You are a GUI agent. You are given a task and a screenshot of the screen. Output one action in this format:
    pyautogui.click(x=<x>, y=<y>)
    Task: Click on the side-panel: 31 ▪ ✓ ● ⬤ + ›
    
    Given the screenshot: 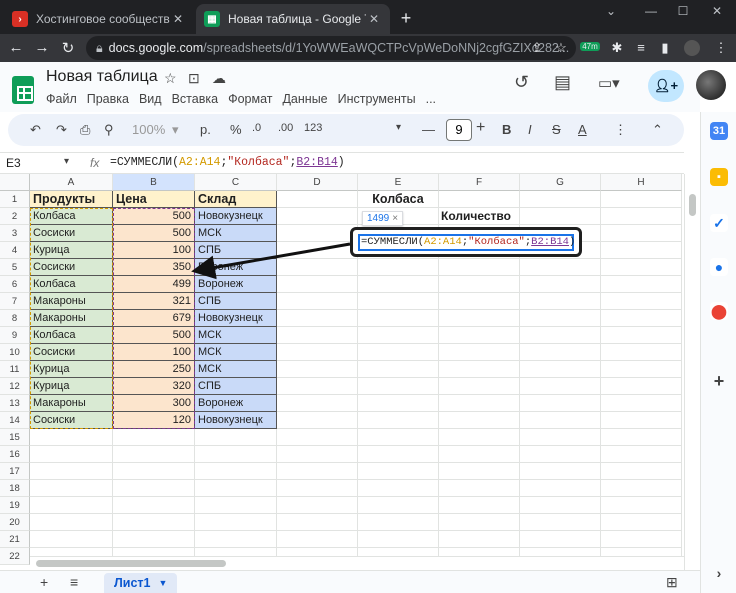 What is the action you would take?
    pyautogui.click(x=718, y=352)
    